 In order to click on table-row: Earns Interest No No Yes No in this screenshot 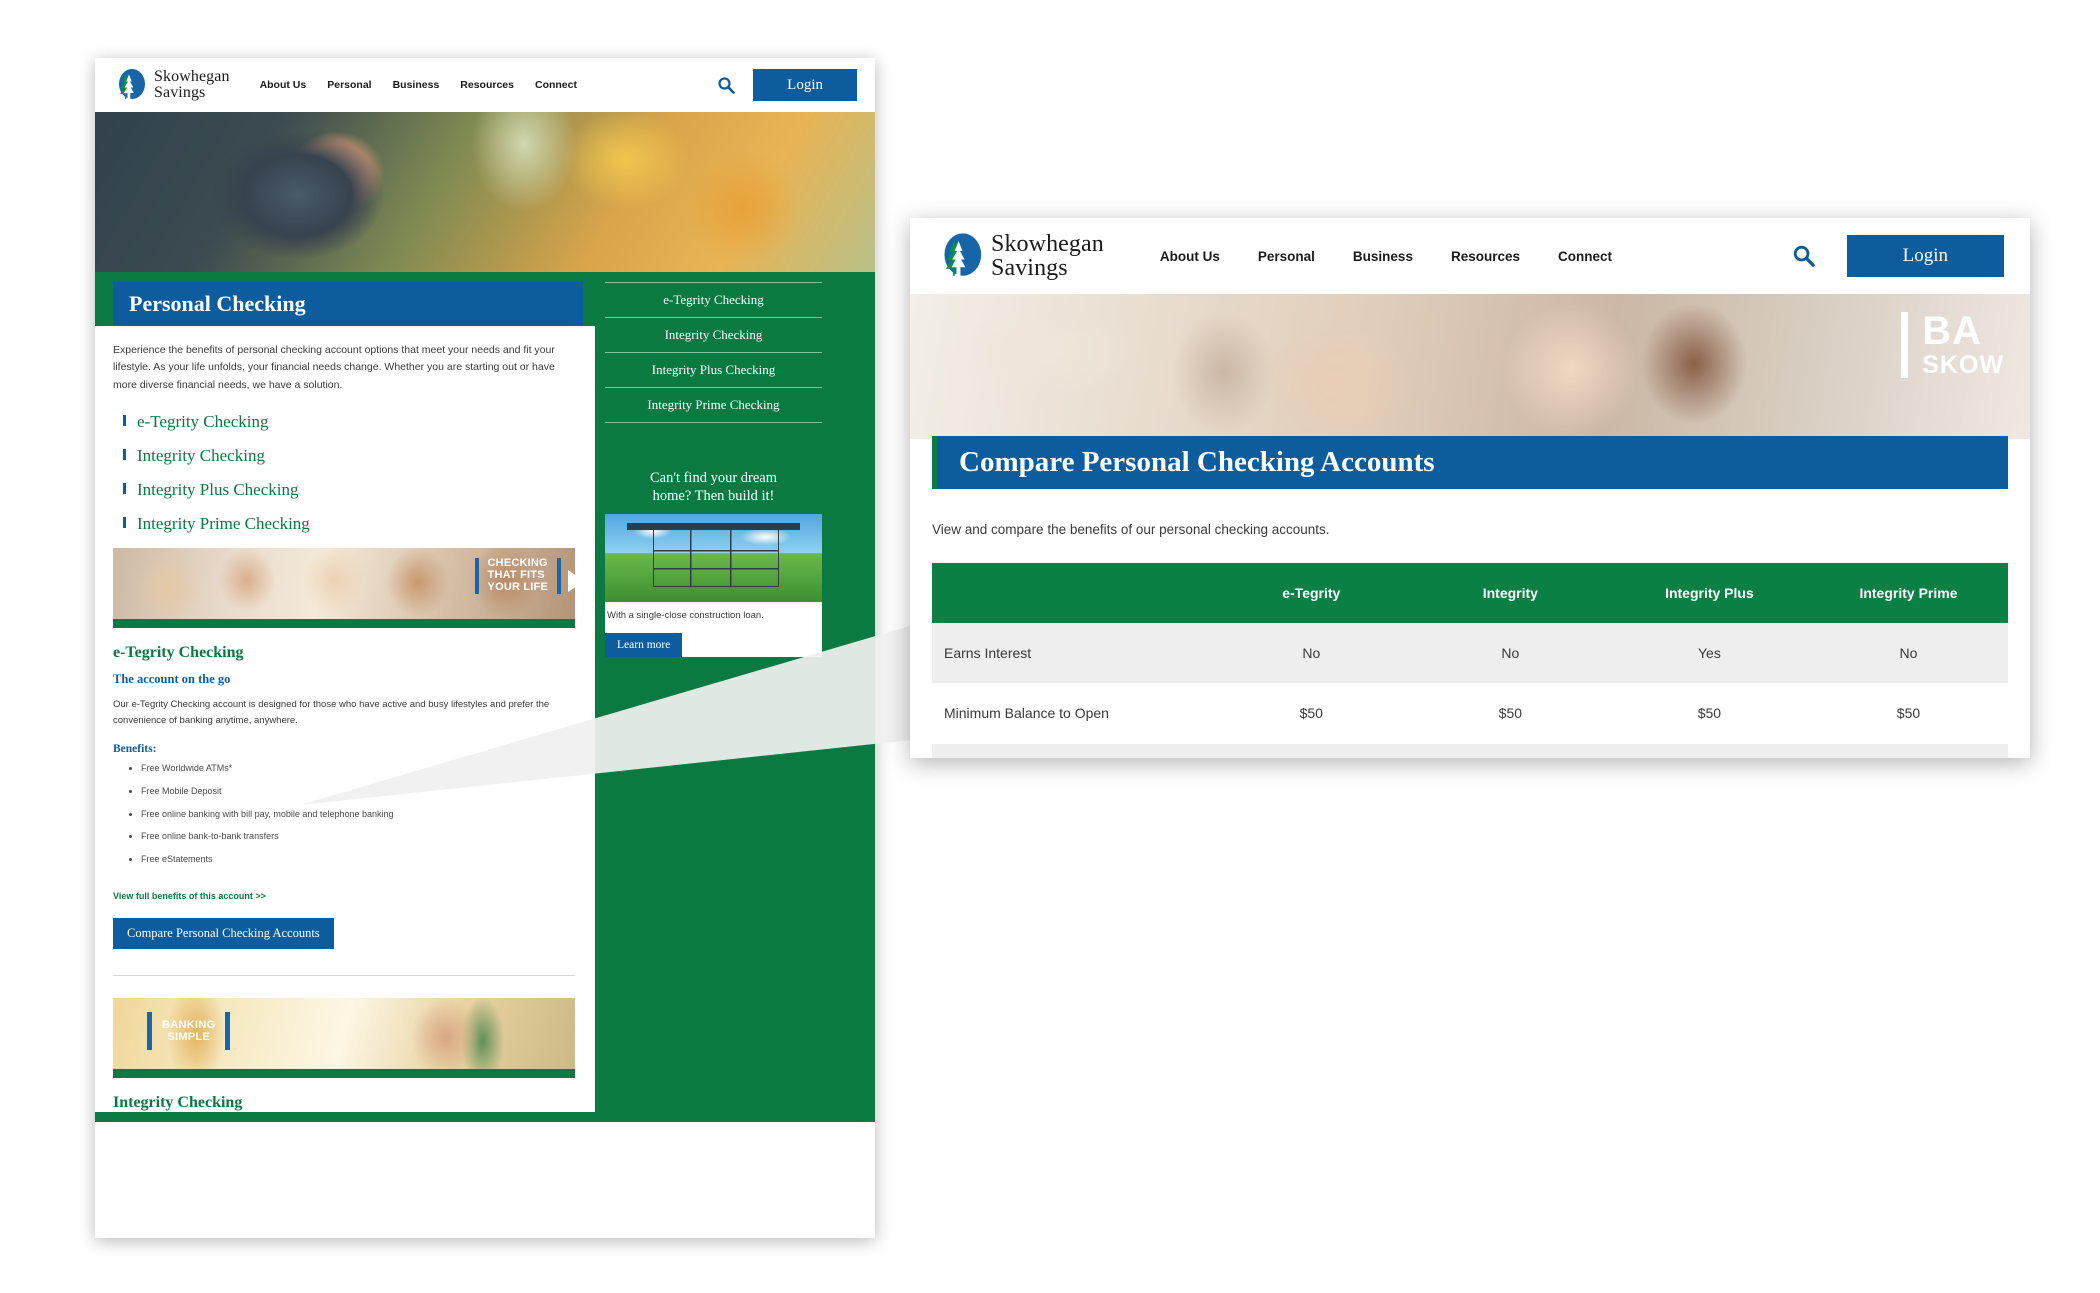, I will do `click(1470, 653)`.